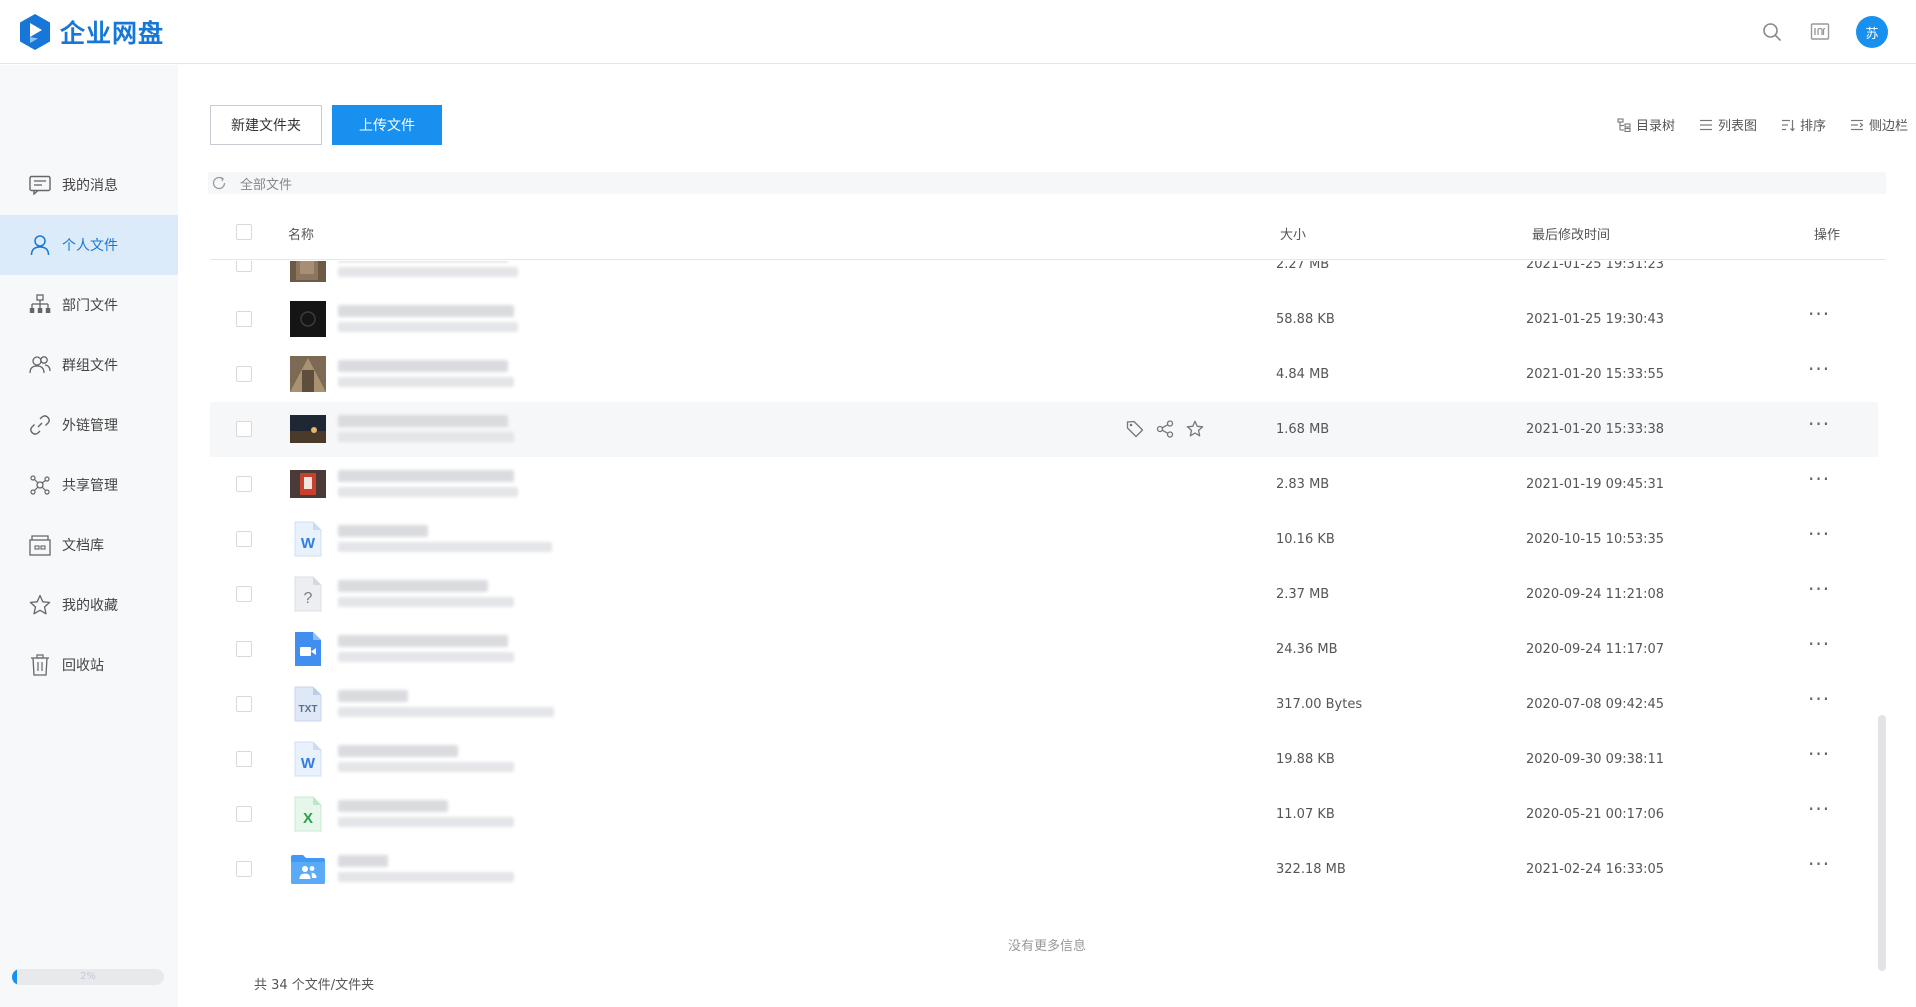  What do you see at coordinates (89, 245) in the screenshot?
I see `sidebar-item-personal-files: 个人文件` at bounding box center [89, 245].